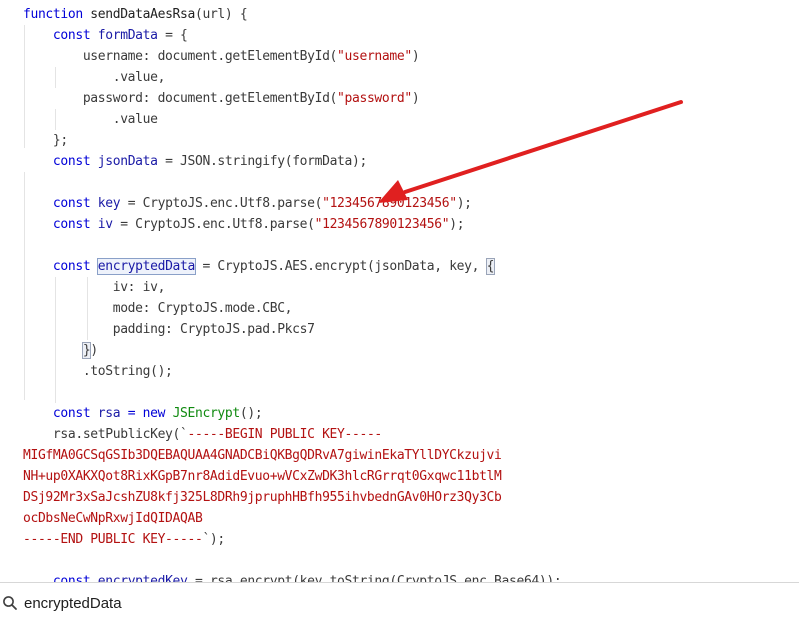 This screenshot has height=623, width=799. Describe the element at coordinates (180, 56) in the screenshot. I see `code-token: username: document.getElementById(` at that location.